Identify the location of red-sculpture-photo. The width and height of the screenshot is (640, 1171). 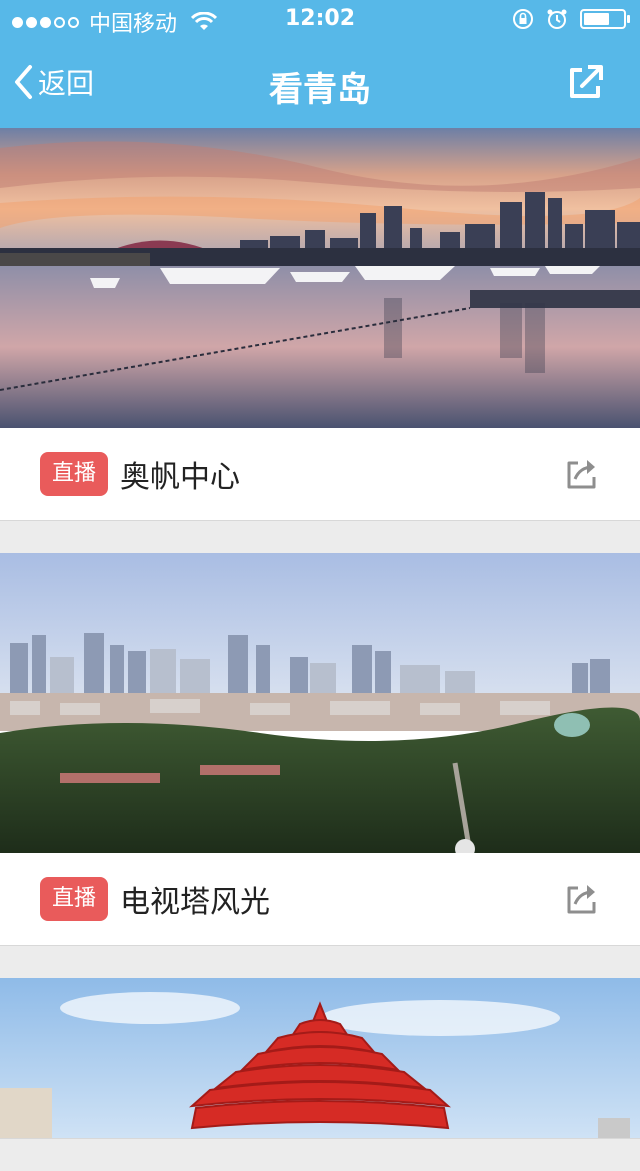
(320, 1058).